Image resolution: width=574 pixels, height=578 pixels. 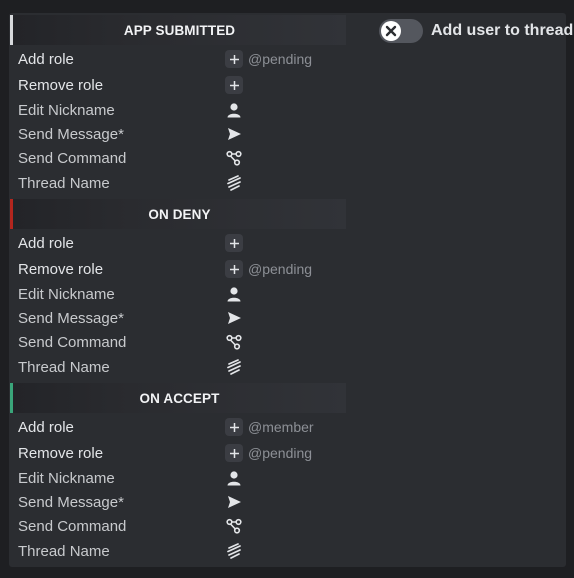 I want to click on add-user-to-thread-toggle-row: Add user to thread, so click(x=476, y=31).